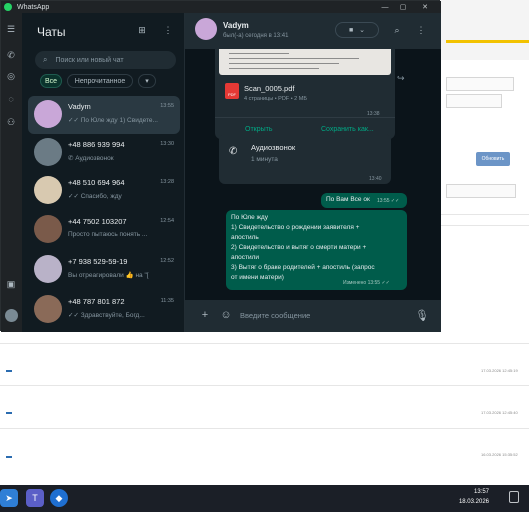  What do you see at coordinates (97, 221) in the screenshot?
I see `chat-name: +44 7502 103207` at bounding box center [97, 221].